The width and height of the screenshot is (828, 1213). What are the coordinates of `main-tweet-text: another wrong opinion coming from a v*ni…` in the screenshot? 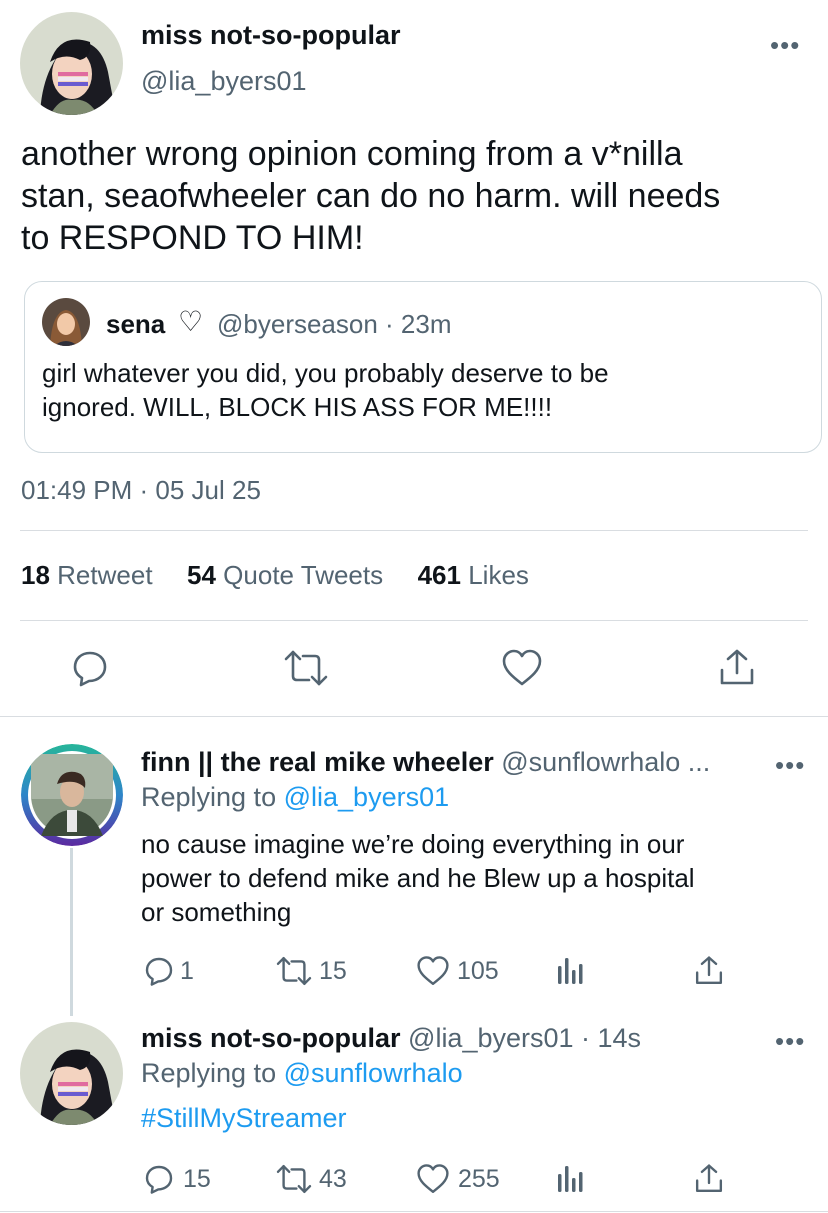 It's located at (370, 196).